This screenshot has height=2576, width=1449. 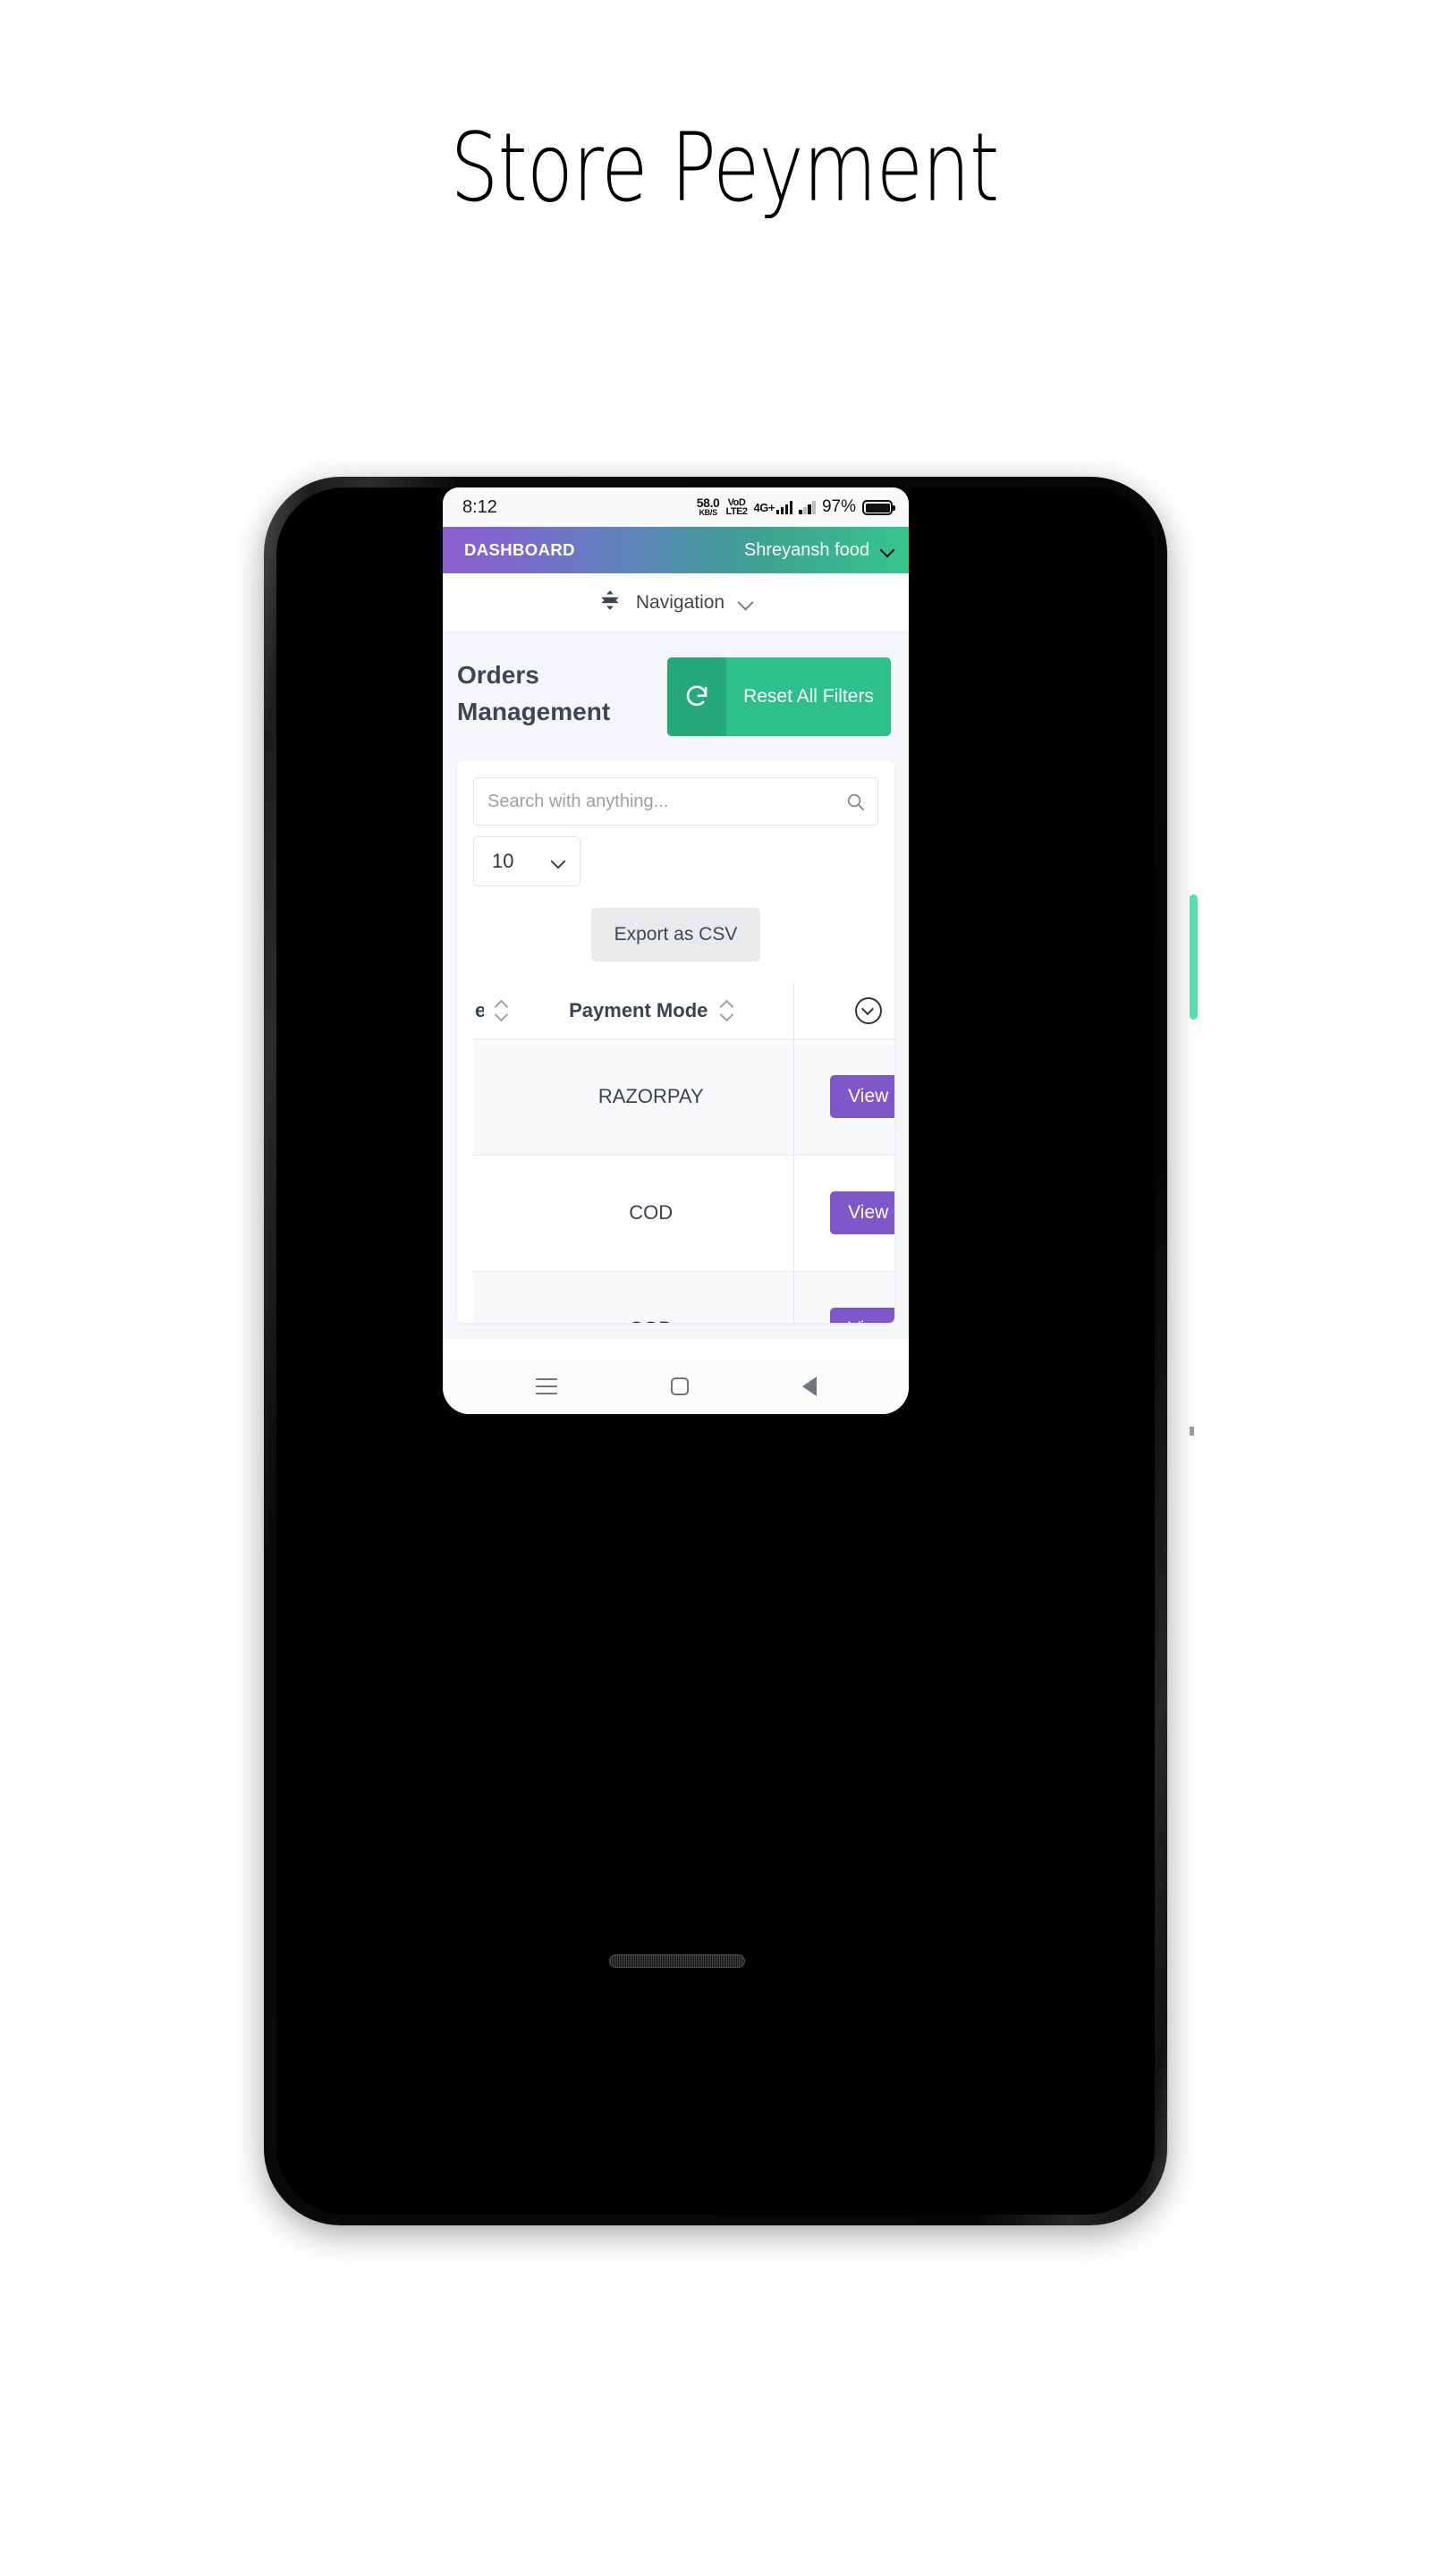 I want to click on scroll-dot, so click(x=1192, y=1431).